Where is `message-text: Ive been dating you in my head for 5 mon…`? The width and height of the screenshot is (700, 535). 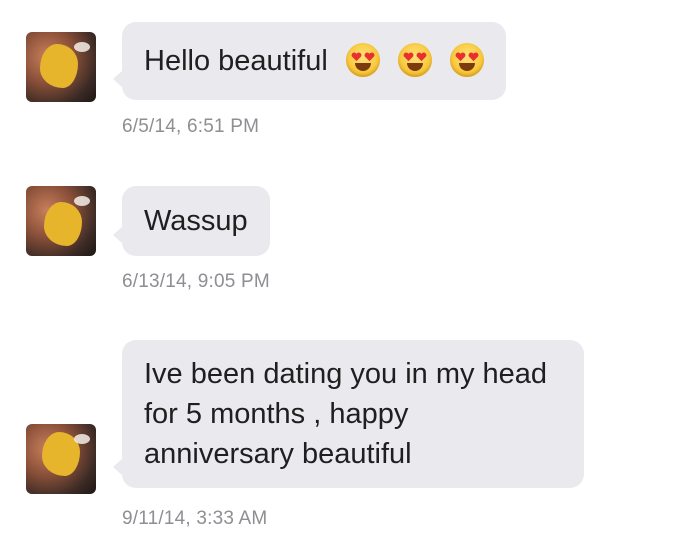
message-text: Ive been dating you in my head for 5 mon… is located at coordinates (346, 414).